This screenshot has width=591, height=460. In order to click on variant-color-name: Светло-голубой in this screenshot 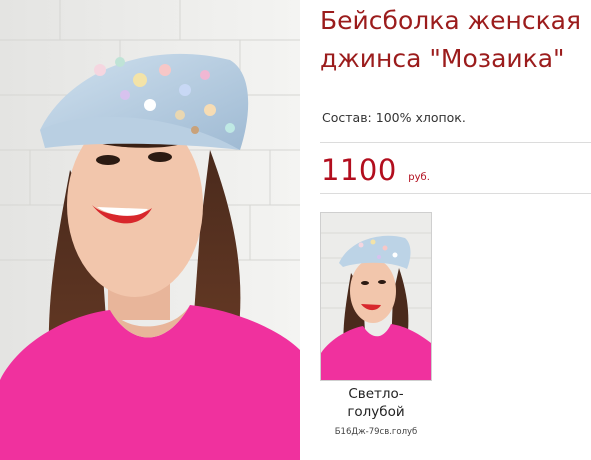, I will do `click(376, 403)`.